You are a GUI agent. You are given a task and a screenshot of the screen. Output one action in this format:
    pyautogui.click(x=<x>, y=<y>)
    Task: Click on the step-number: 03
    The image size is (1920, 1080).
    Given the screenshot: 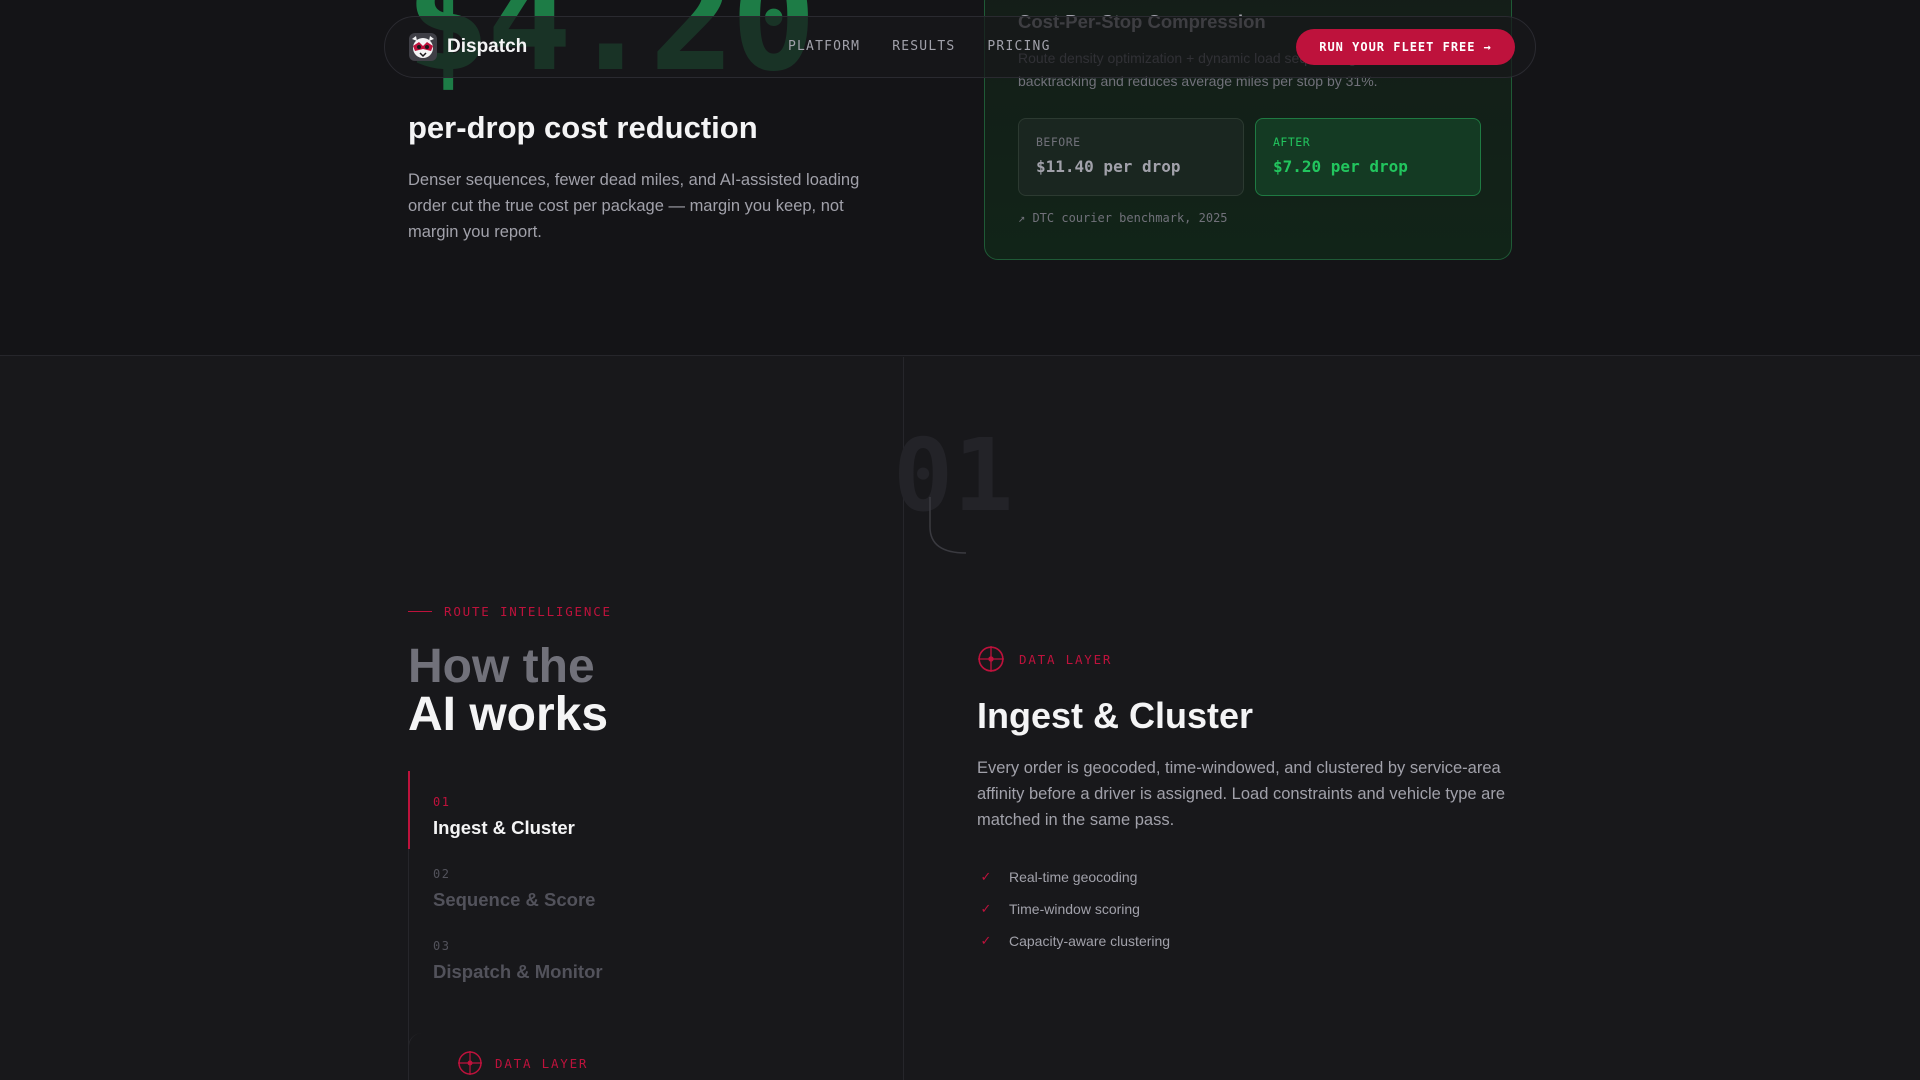 What is the action you would take?
    pyautogui.click(x=442, y=946)
    